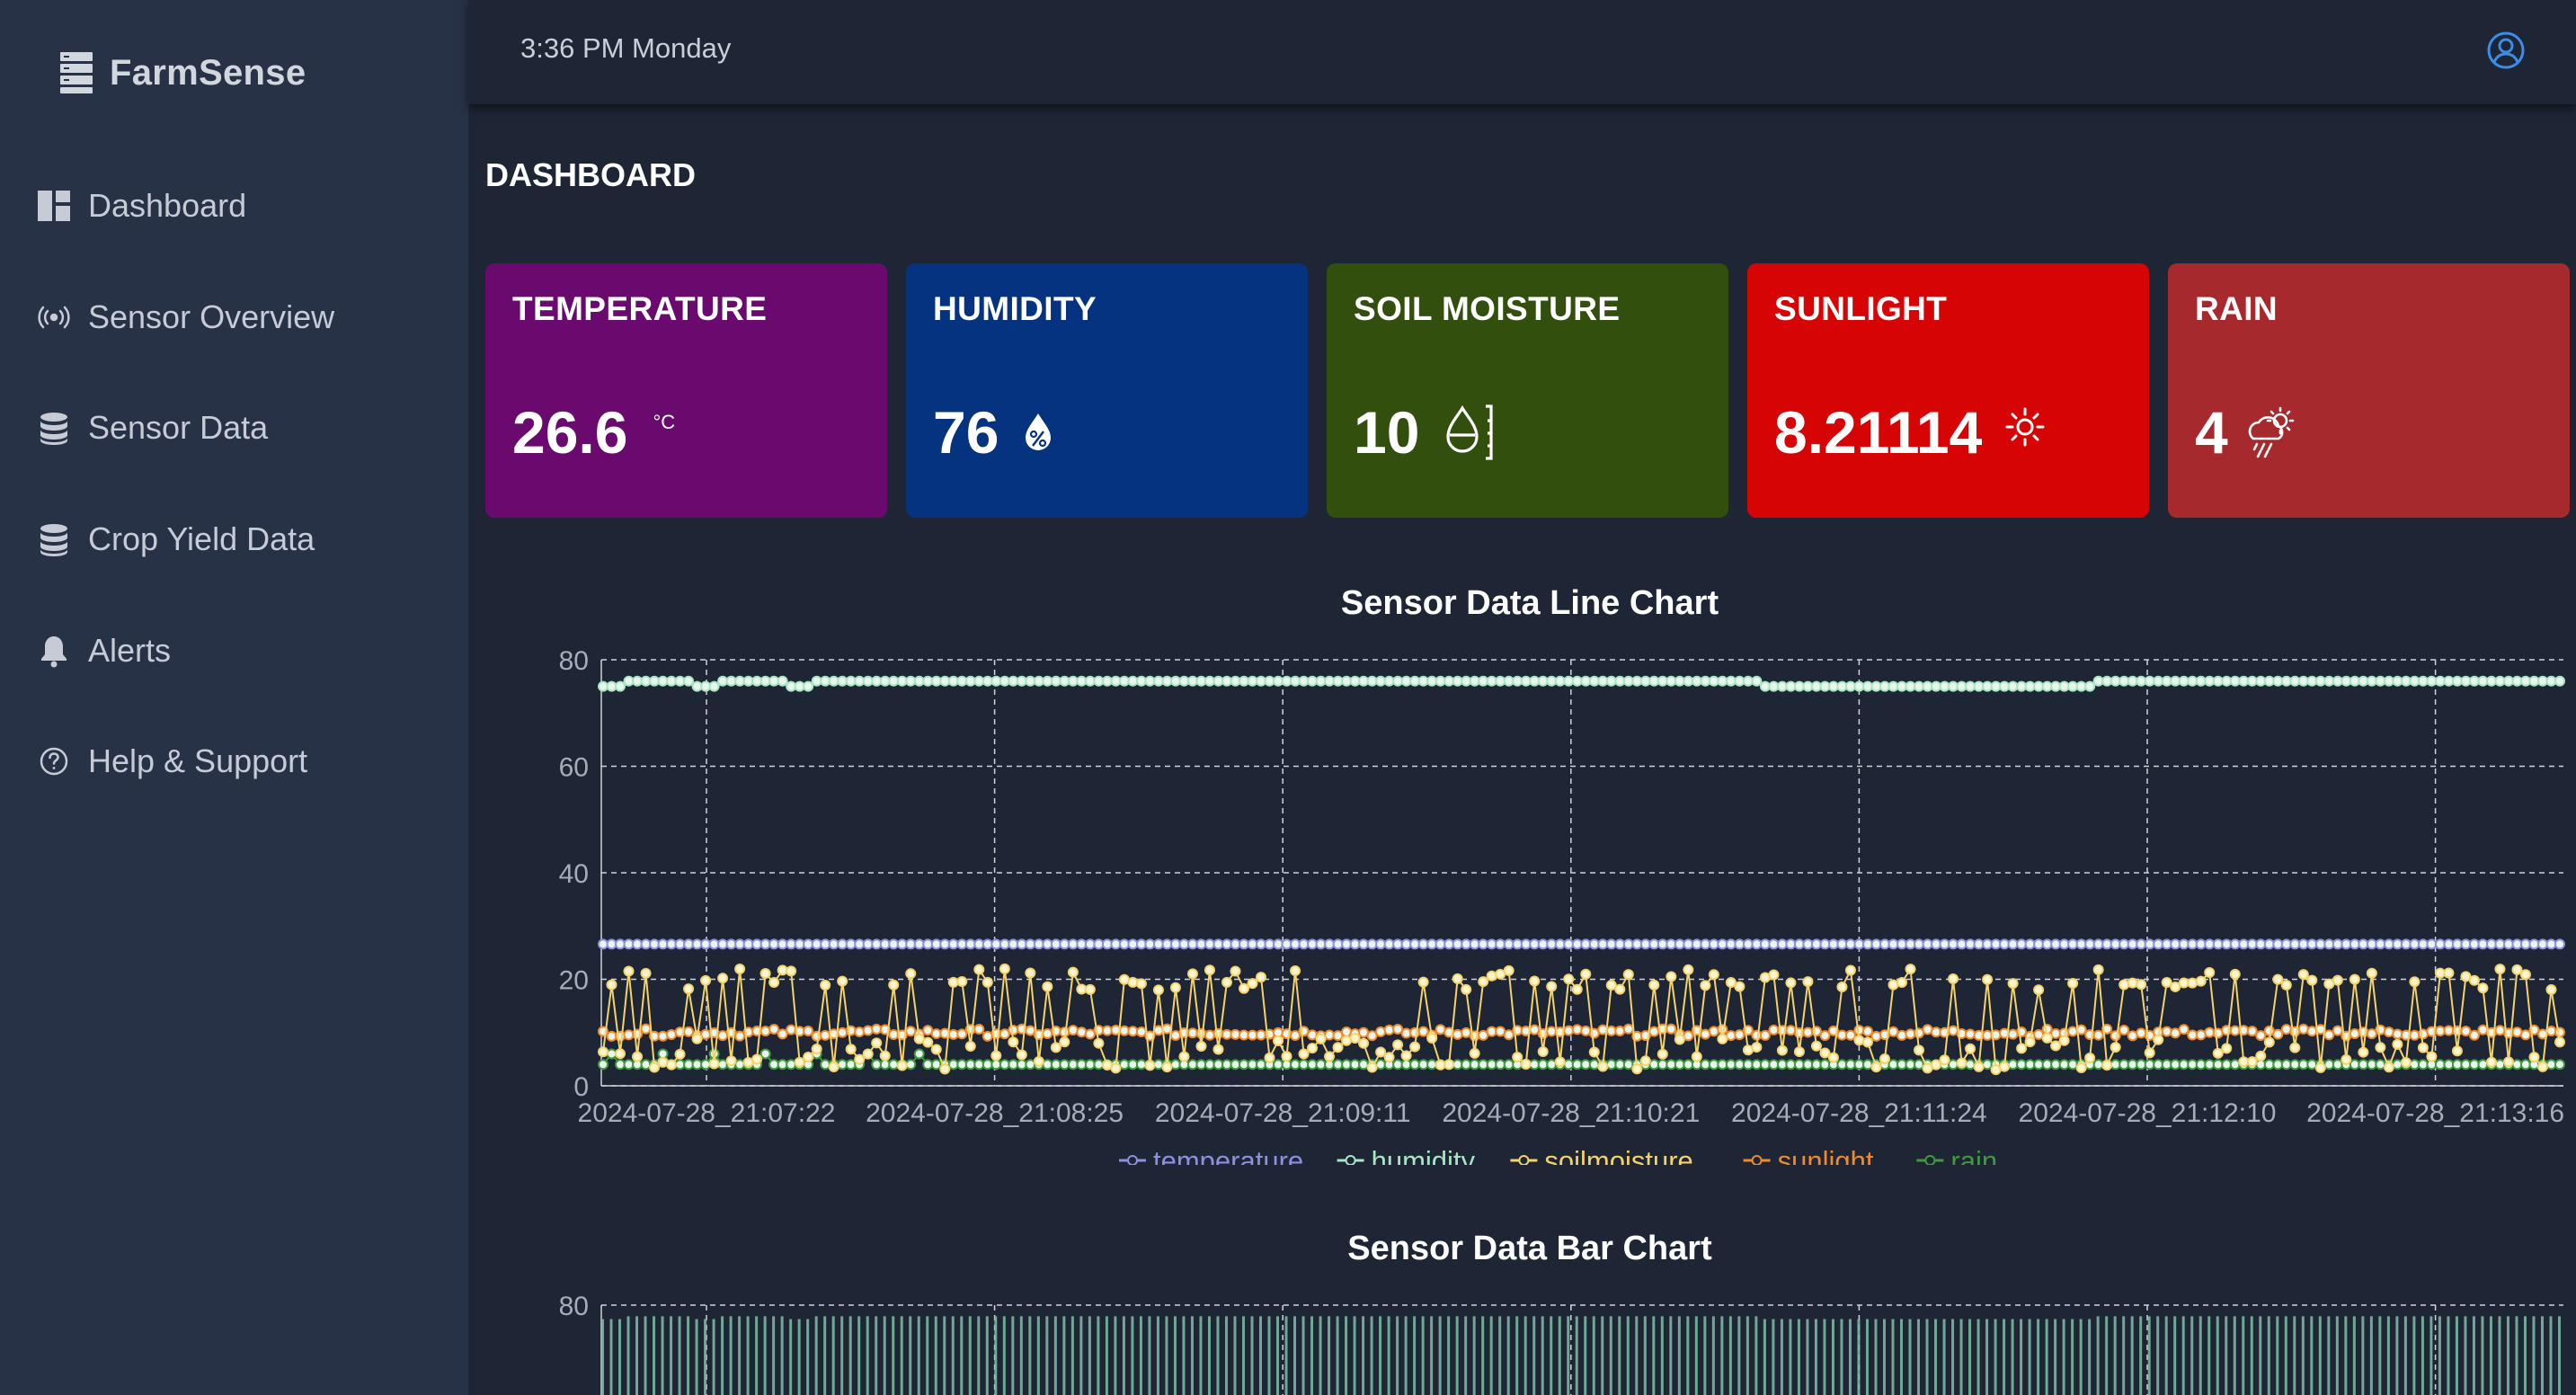 Image resolution: width=2576 pixels, height=1395 pixels. What do you see at coordinates (241, 539) in the screenshot?
I see `sidebar-item-crop-yield-data: Crop Yield Data` at bounding box center [241, 539].